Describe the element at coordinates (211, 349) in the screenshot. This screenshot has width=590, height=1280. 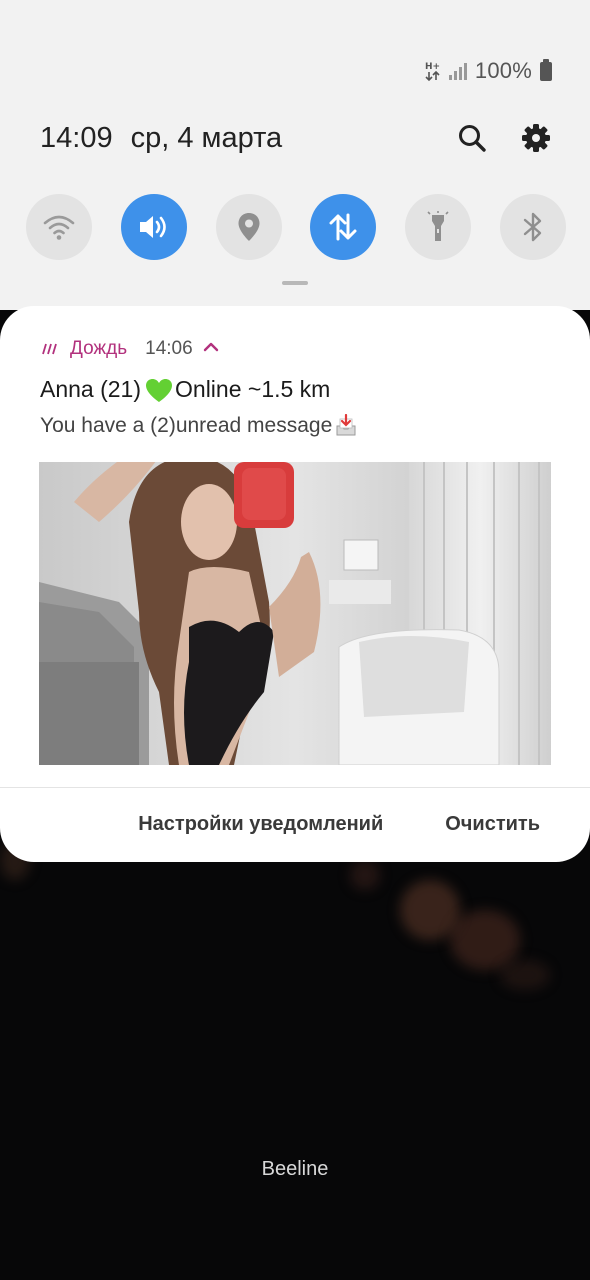
I see `chevron-up-icon` at that location.